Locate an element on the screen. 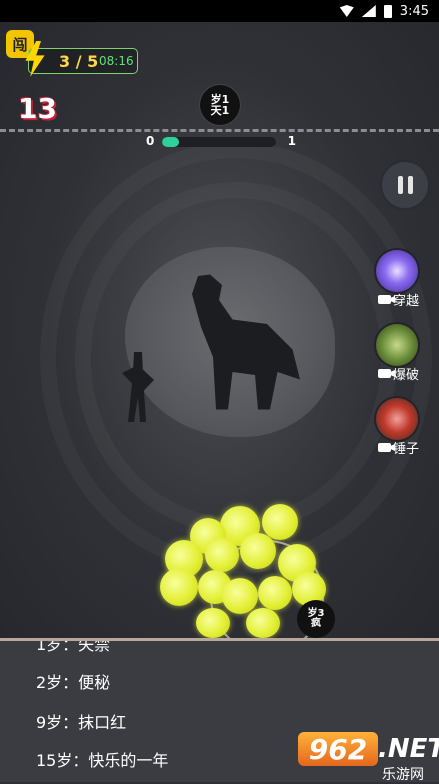  status-time: 3:45 is located at coordinates (414, 11).